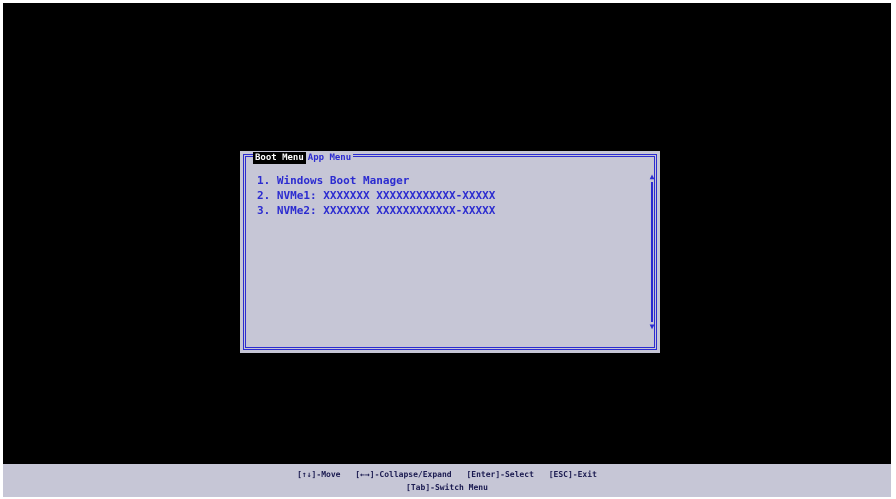 This screenshot has height=499, width=896. What do you see at coordinates (319, 474) in the screenshot?
I see `help-move: [↑↓]-Move` at bounding box center [319, 474].